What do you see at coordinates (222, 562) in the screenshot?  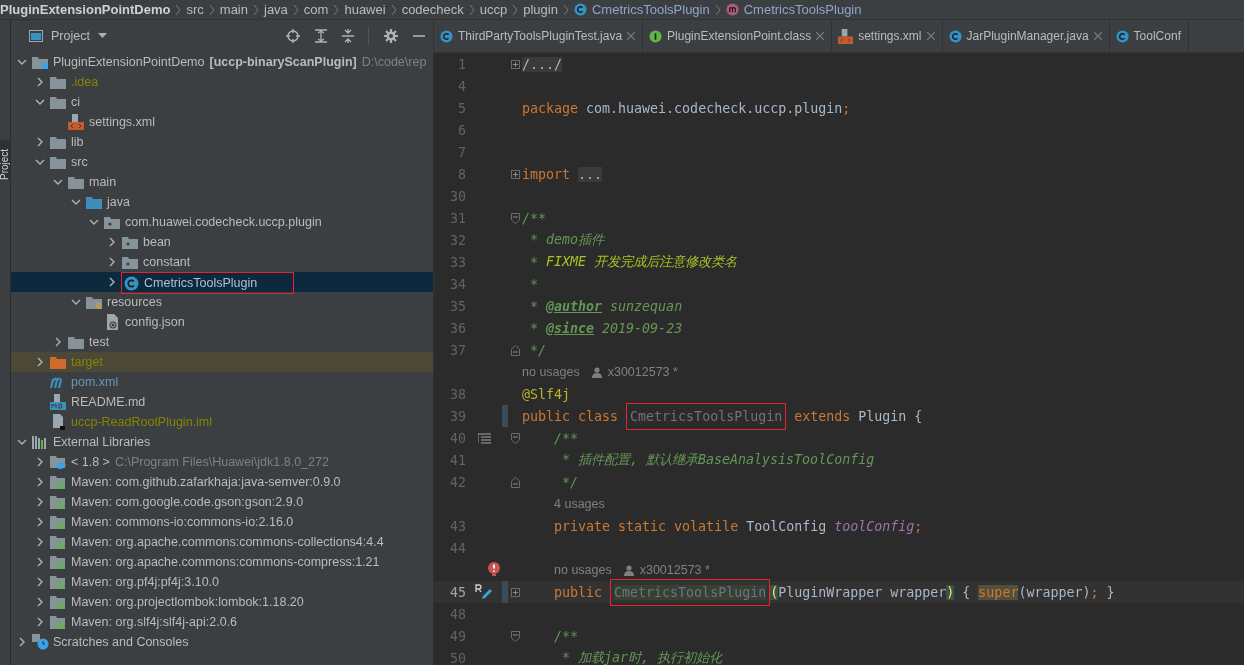 I see `tree-item: Maven: org.apache.commons:commons-compress:1.21` at bounding box center [222, 562].